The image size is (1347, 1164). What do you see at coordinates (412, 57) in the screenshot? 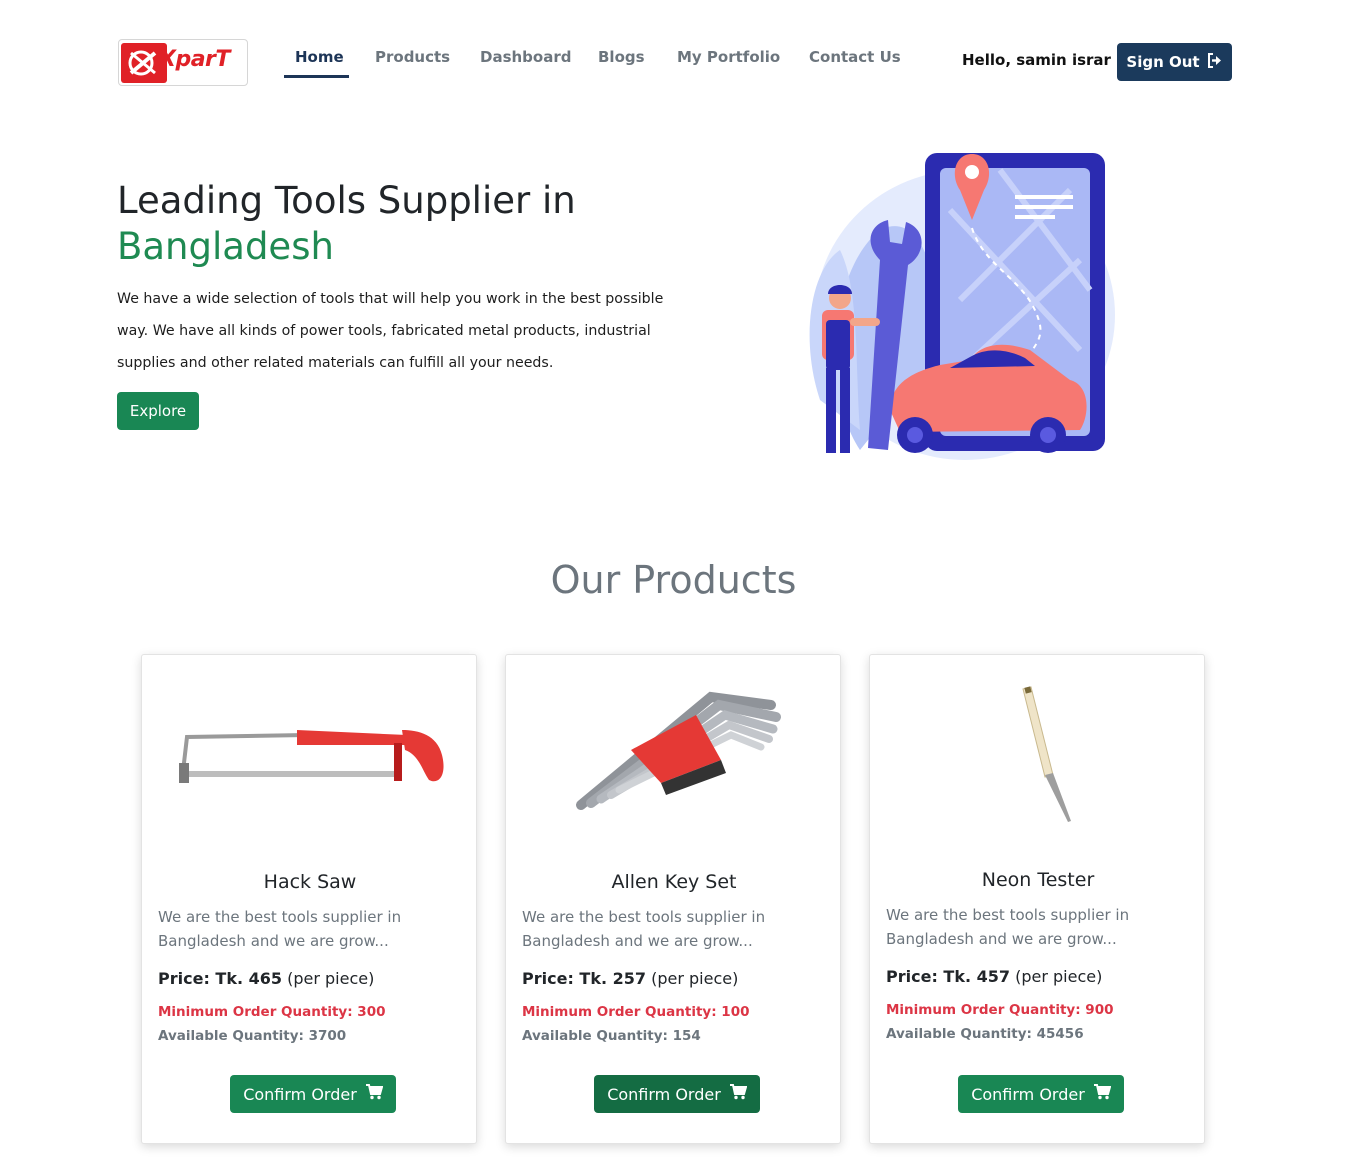
I see `nav-link-products: Products` at bounding box center [412, 57].